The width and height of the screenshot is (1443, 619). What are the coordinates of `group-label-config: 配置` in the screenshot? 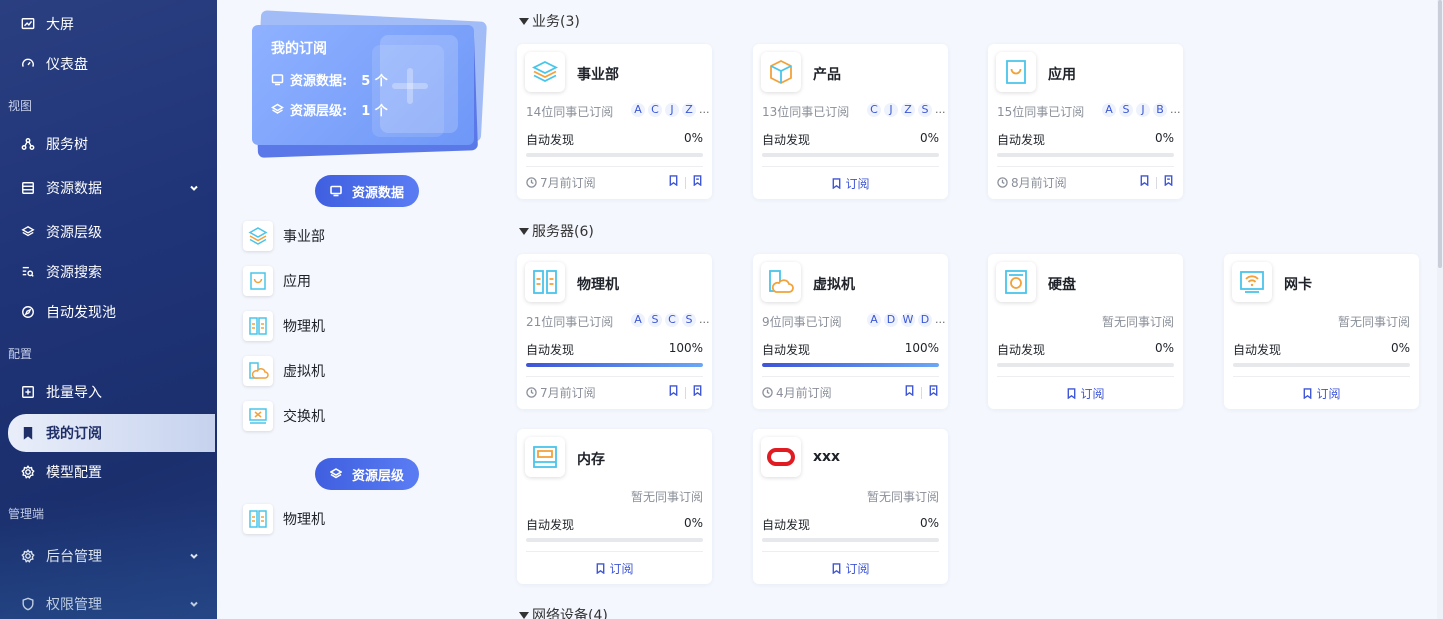 It's located at (20, 354).